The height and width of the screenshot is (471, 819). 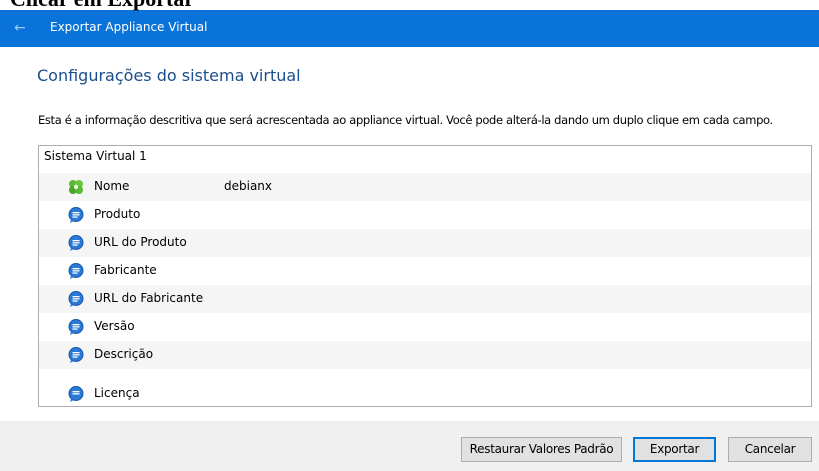 I want to click on tree-row-label: URL do Produto, so click(x=140, y=242).